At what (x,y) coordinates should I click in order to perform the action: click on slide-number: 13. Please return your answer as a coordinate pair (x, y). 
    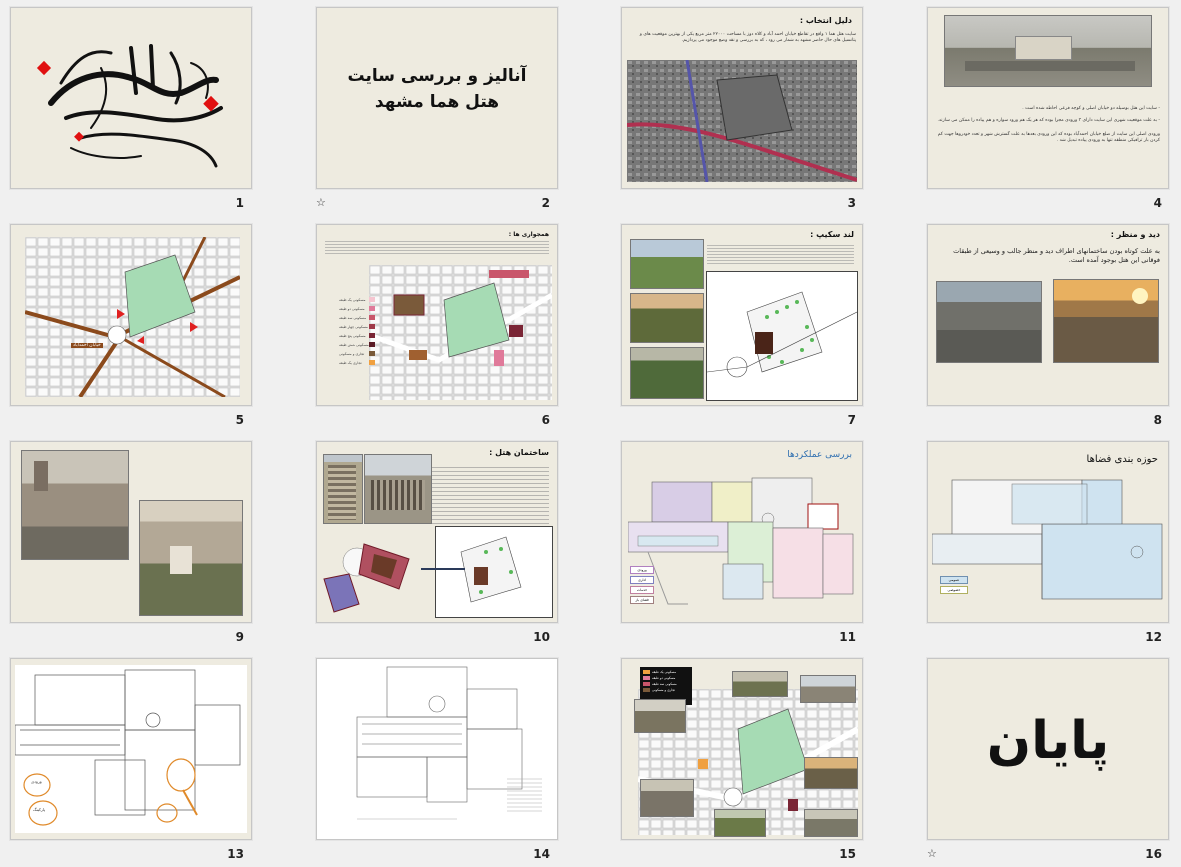
    Looking at the image, I should click on (235, 854).